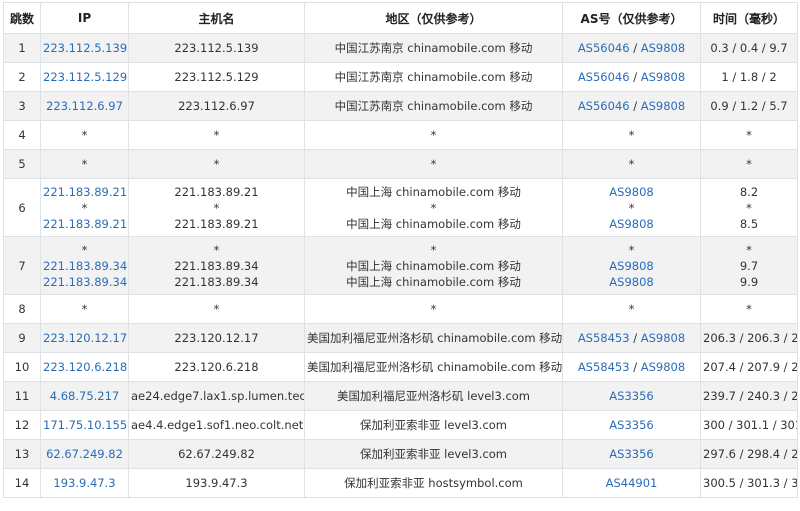 The image size is (800, 511). I want to click on time-text: 8.5, so click(749, 223).